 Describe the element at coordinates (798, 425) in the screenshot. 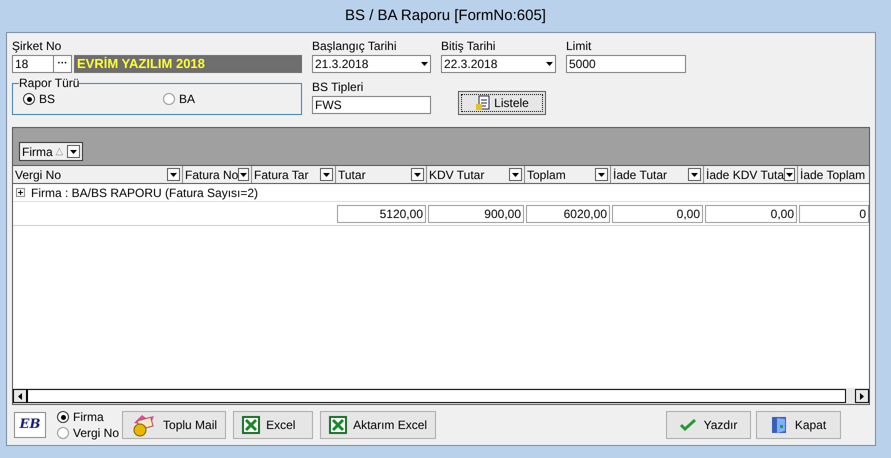

I see `close-button: Kapat` at that location.